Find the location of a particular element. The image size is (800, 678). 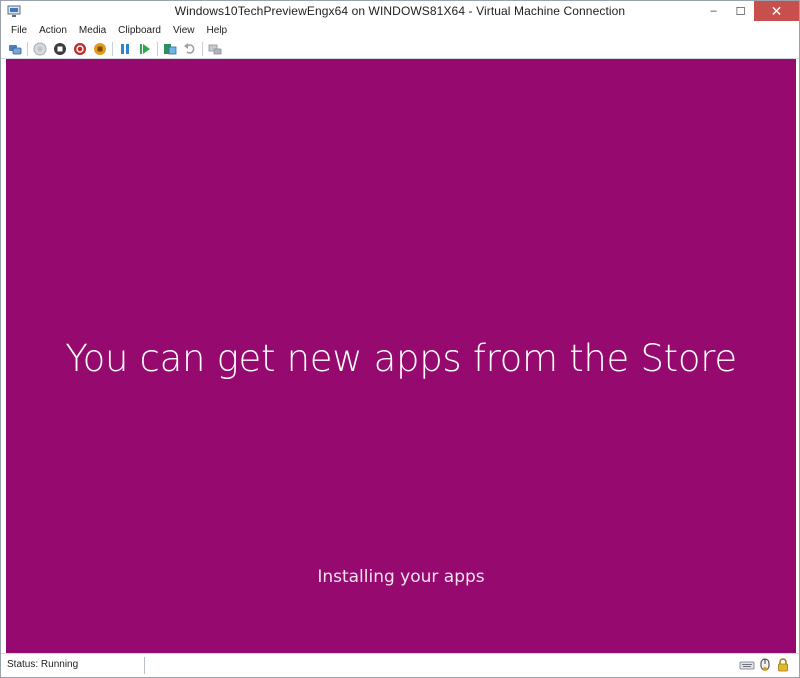

start-button is located at coordinates (40, 49).